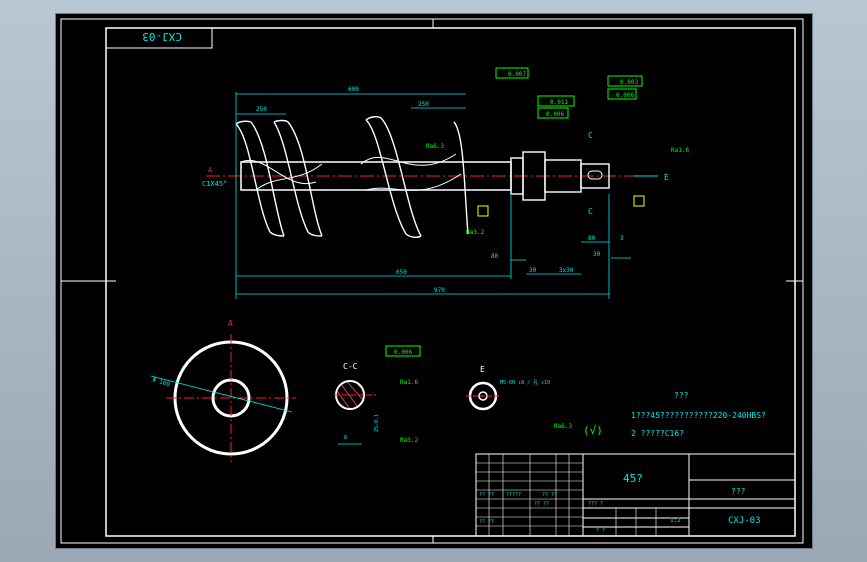  What do you see at coordinates (350, 366) in the screenshot?
I see `section-c-c-label: C-C` at bounding box center [350, 366].